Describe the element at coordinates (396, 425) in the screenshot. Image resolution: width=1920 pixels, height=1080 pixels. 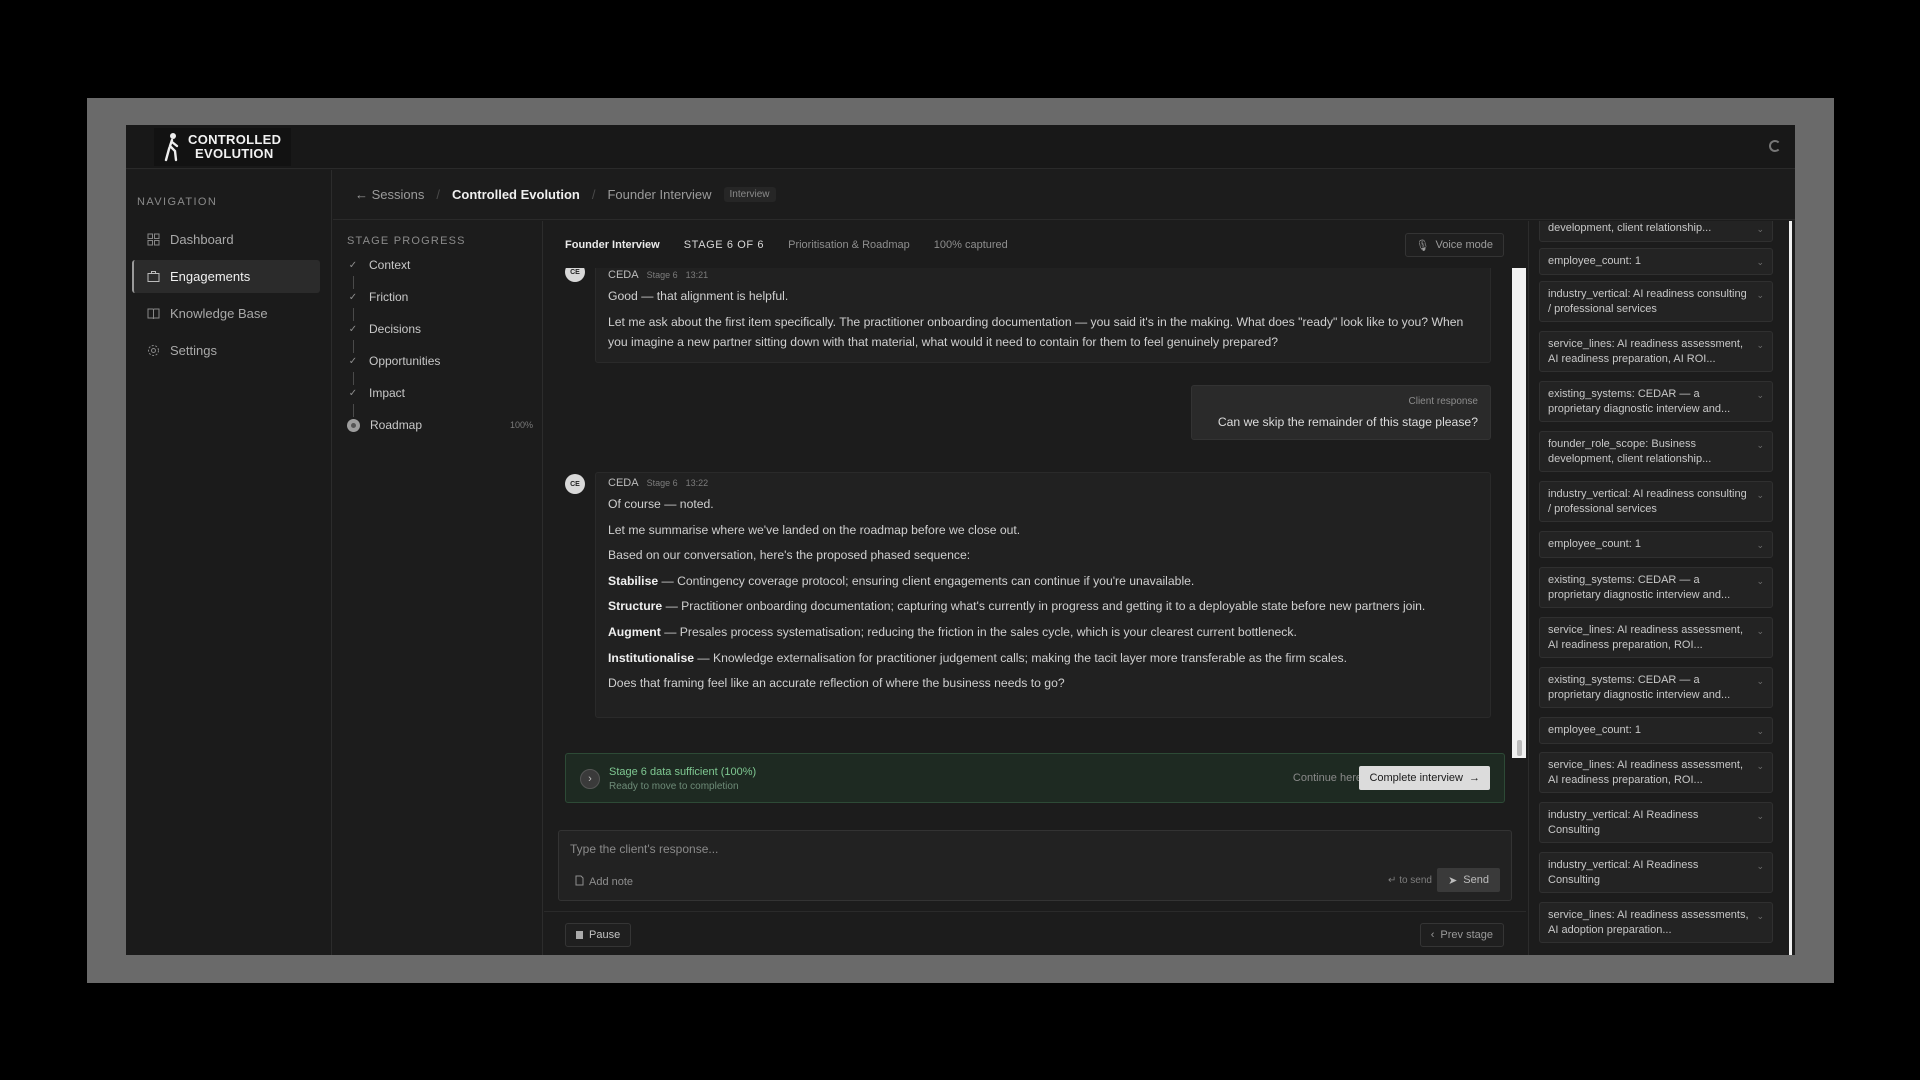
I see `stage-label: Roadmap` at that location.